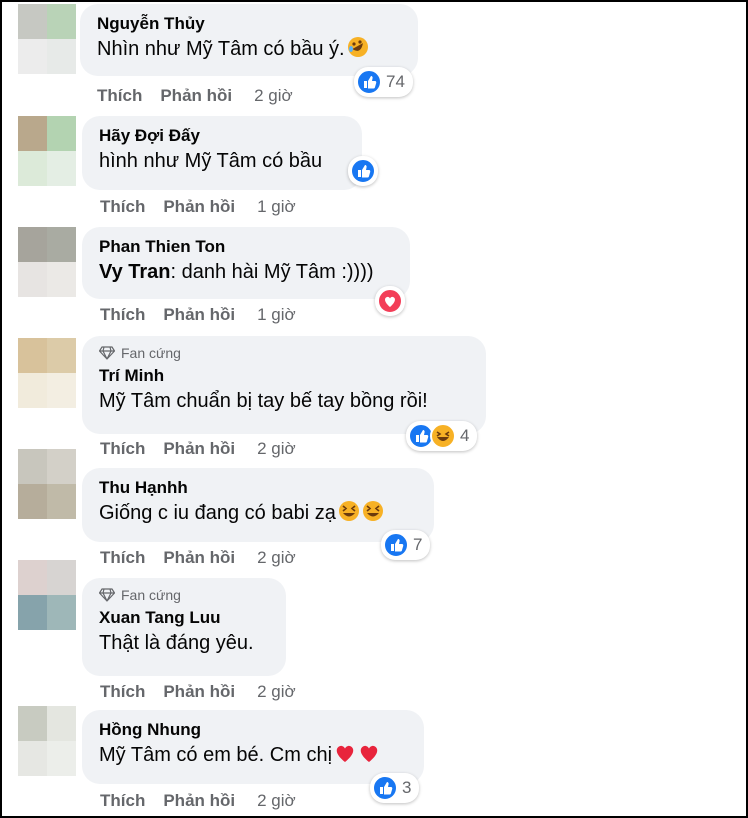  I want to click on reaction-count: 4, so click(465, 435).